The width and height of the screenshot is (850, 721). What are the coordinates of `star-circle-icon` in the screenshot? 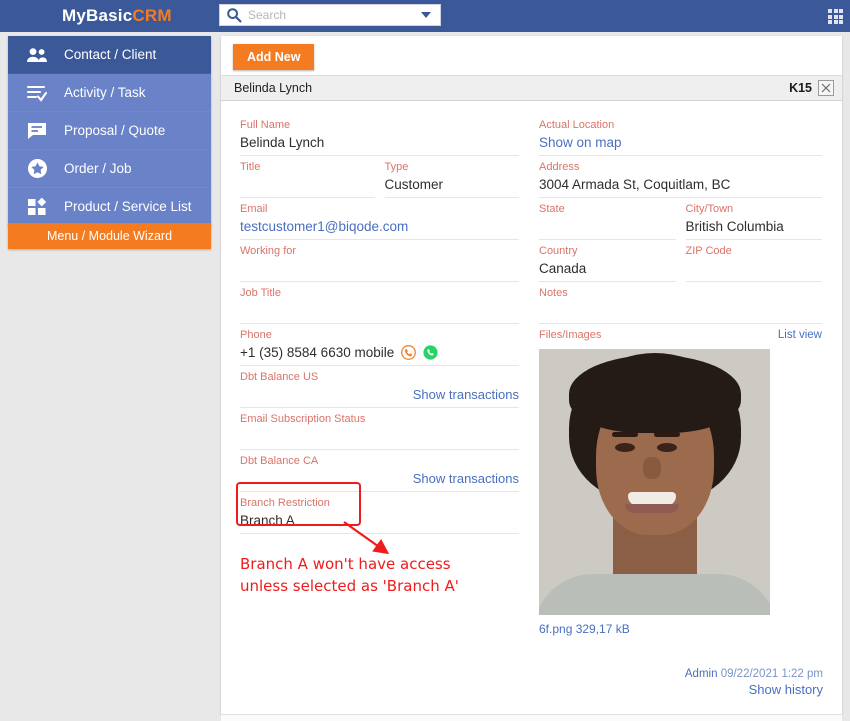 It's located at (37, 169).